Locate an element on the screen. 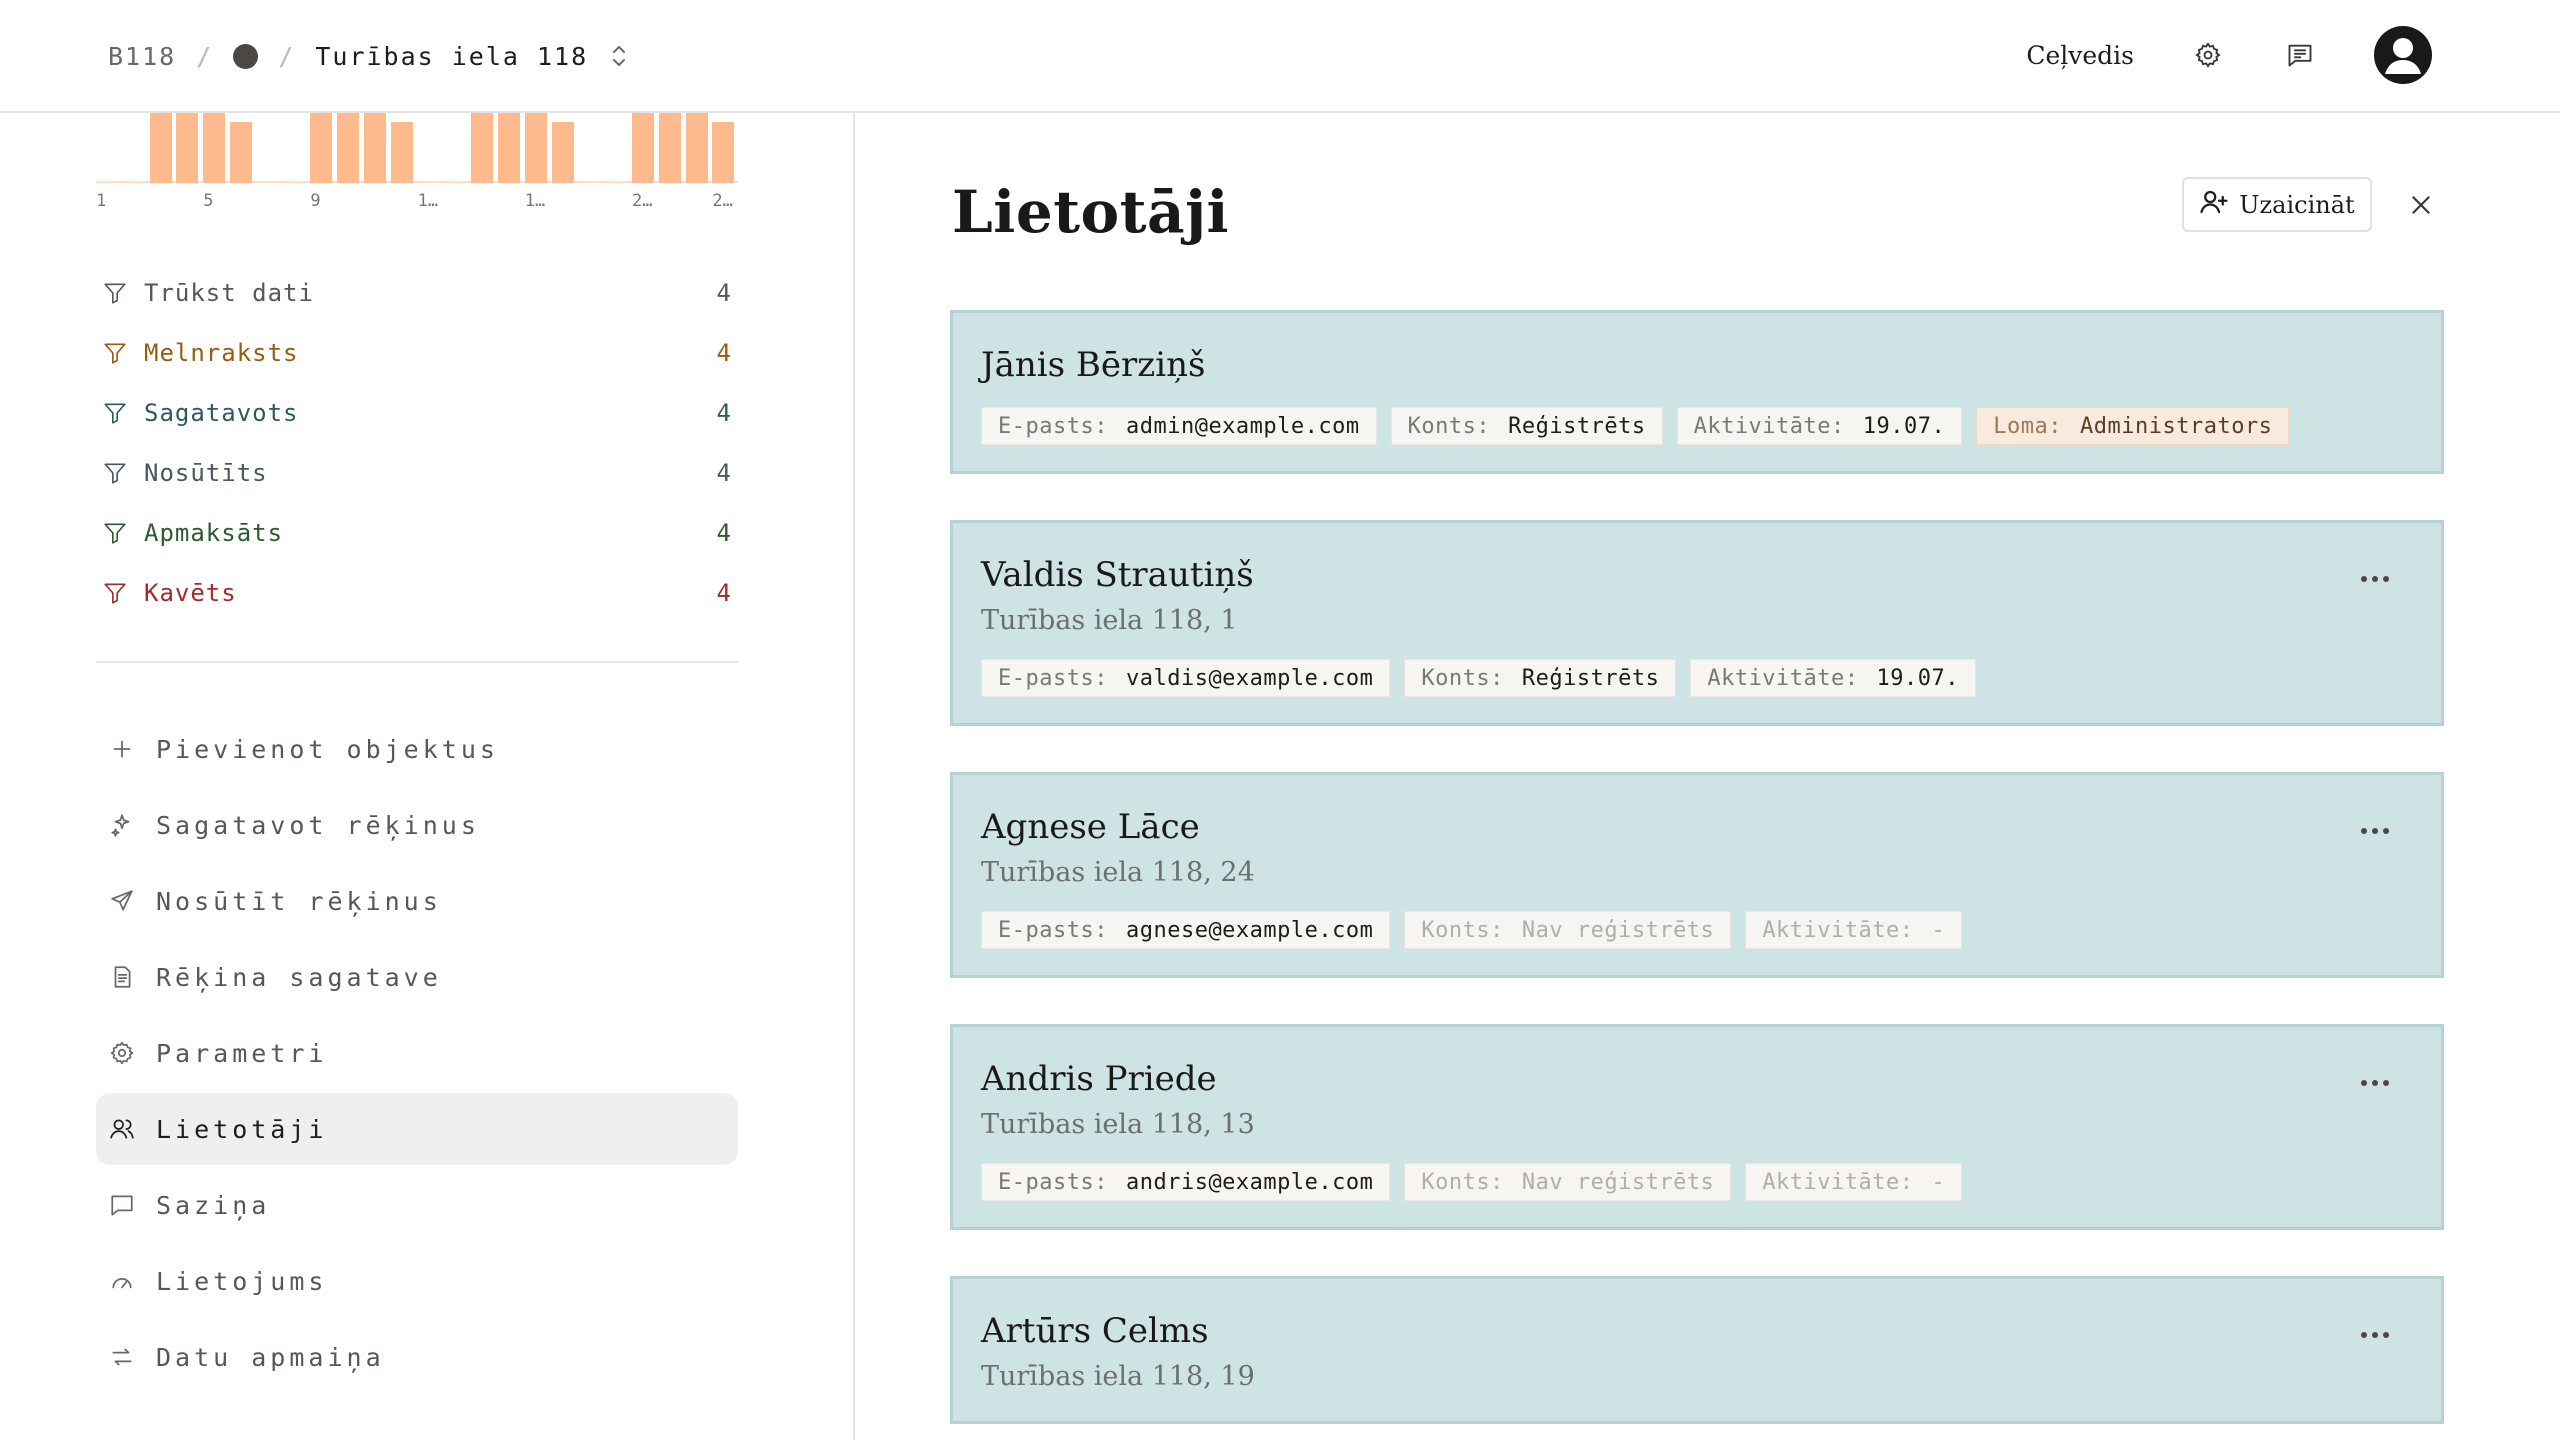  page-title: Lietotāji is located at coordinates (1091, 212).